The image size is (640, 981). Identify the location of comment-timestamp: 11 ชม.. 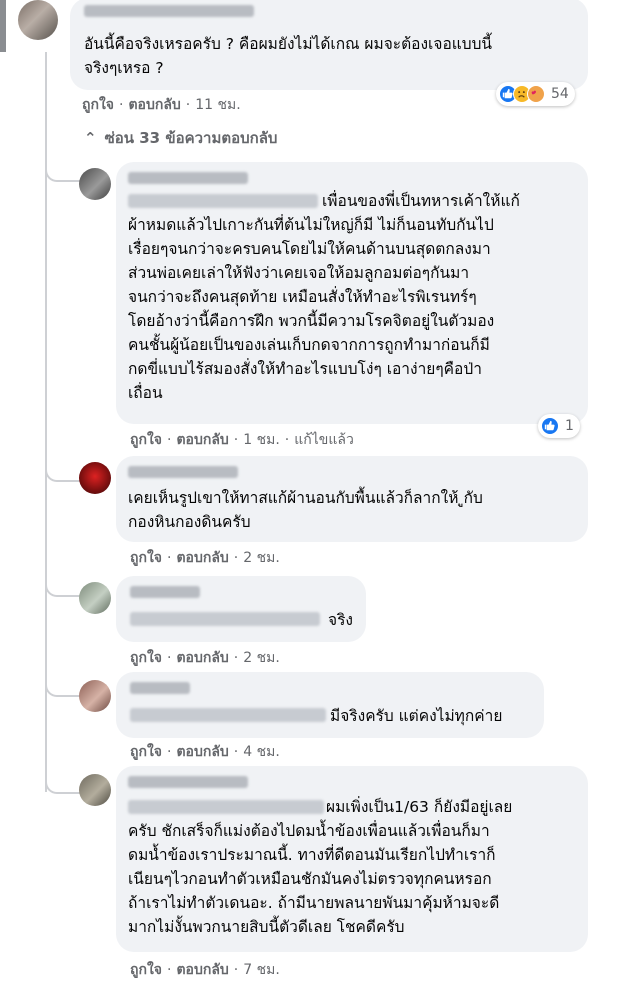
(217, 105).